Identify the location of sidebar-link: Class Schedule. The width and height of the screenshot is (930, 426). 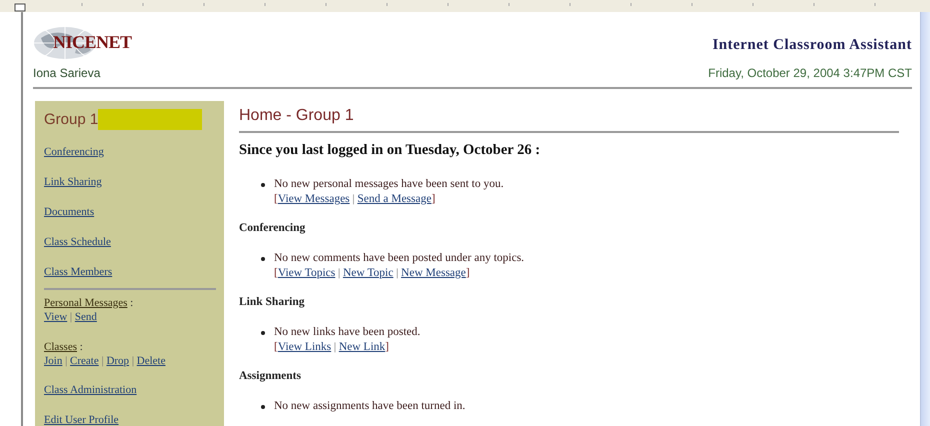
(77, 242).